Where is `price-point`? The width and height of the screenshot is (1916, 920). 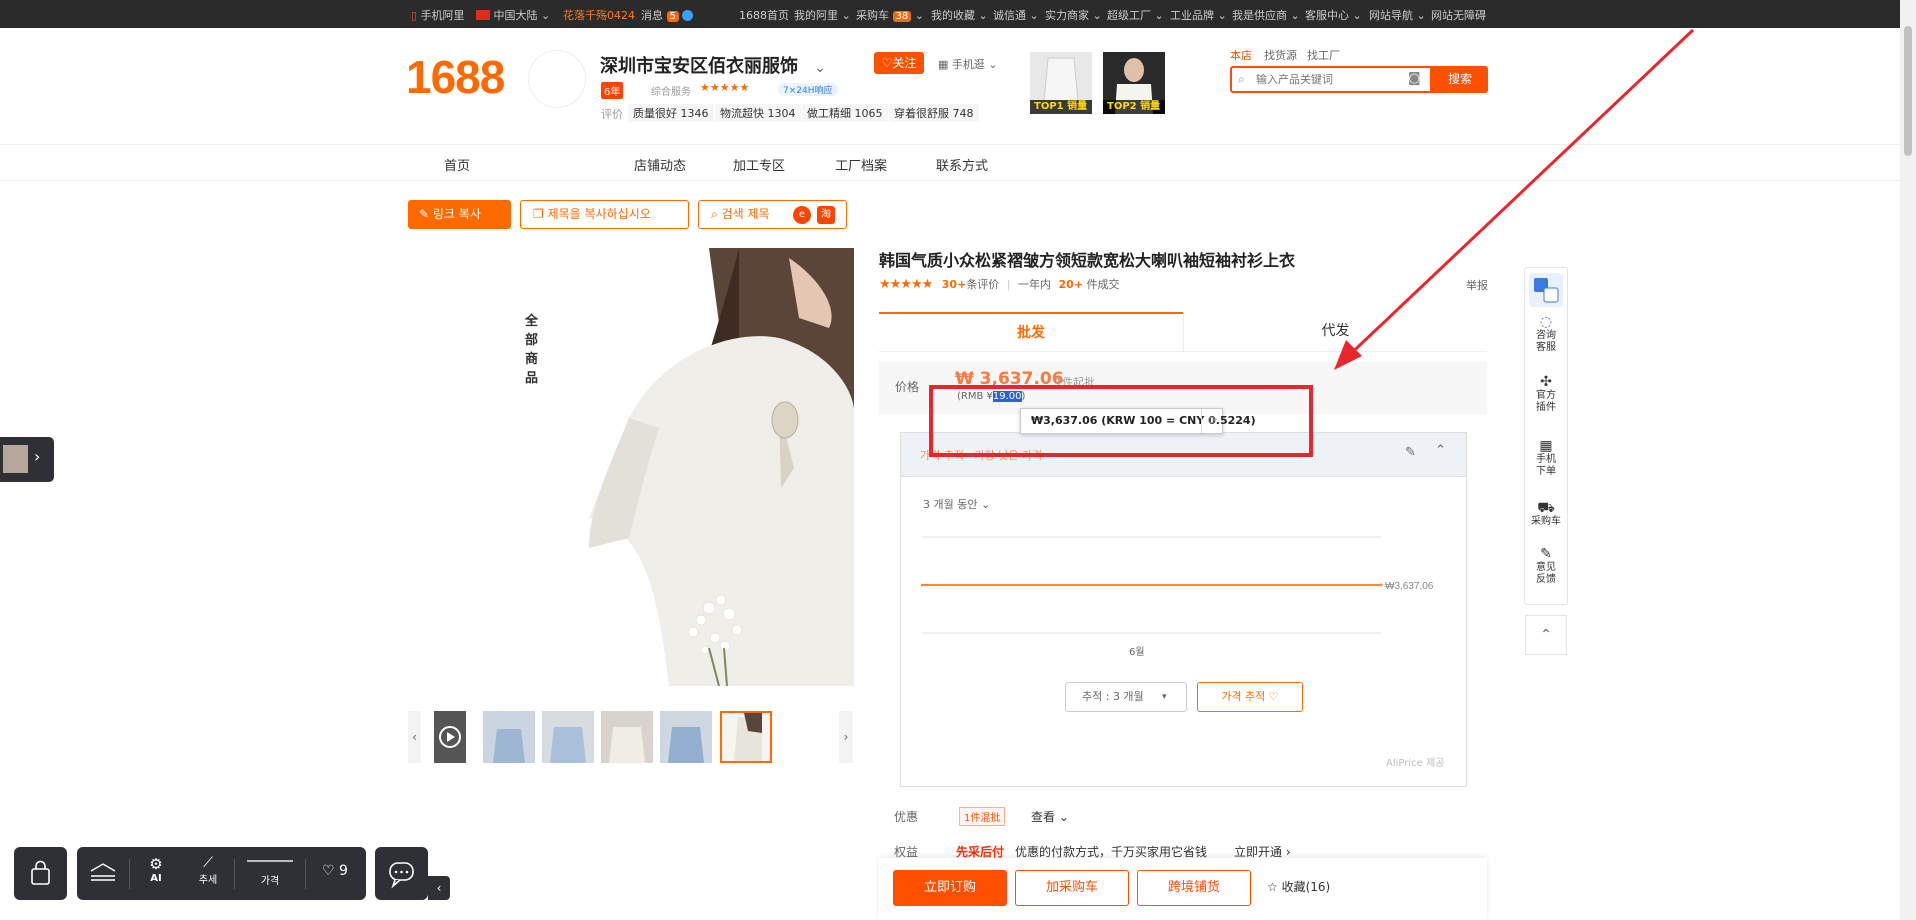 price-point is located at coordinates (922, 585).